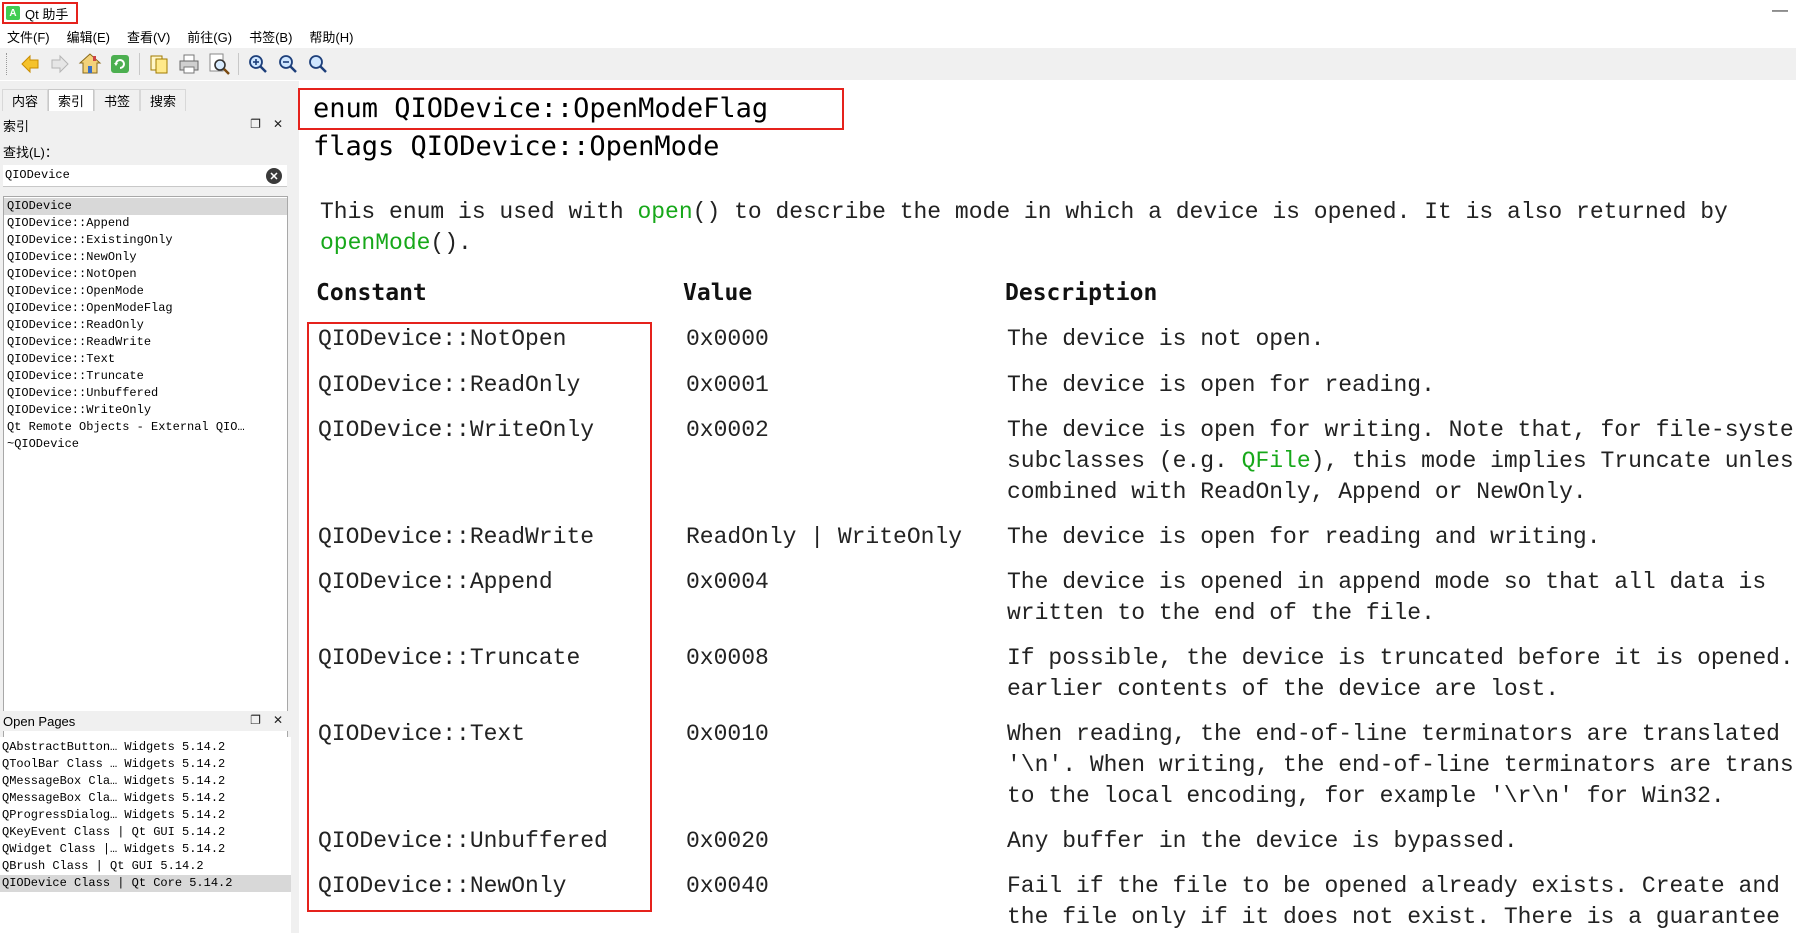  I want to click on index-item: QIODevice::OpenModeFlag, so click(145, 308).